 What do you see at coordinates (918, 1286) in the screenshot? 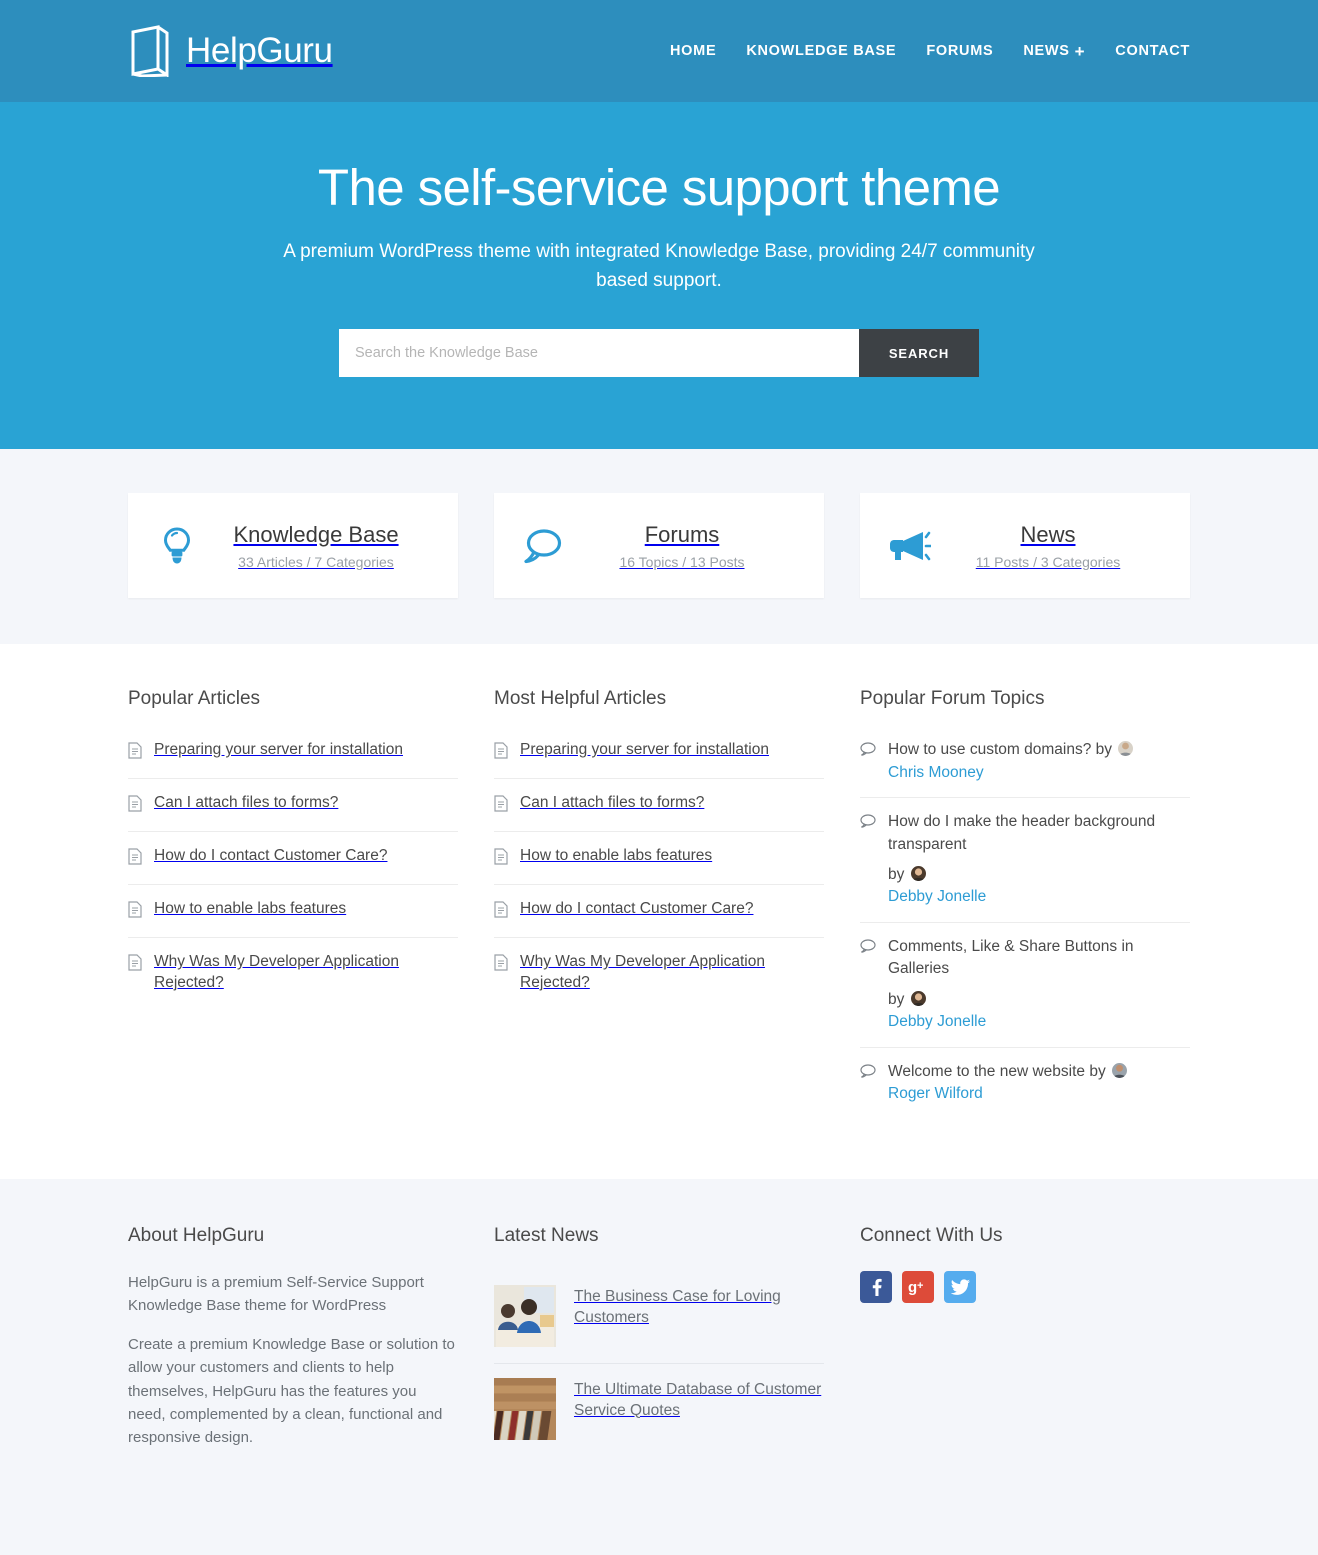
I see `google-plus-icon: g +` at bounding box center [918, 1286].